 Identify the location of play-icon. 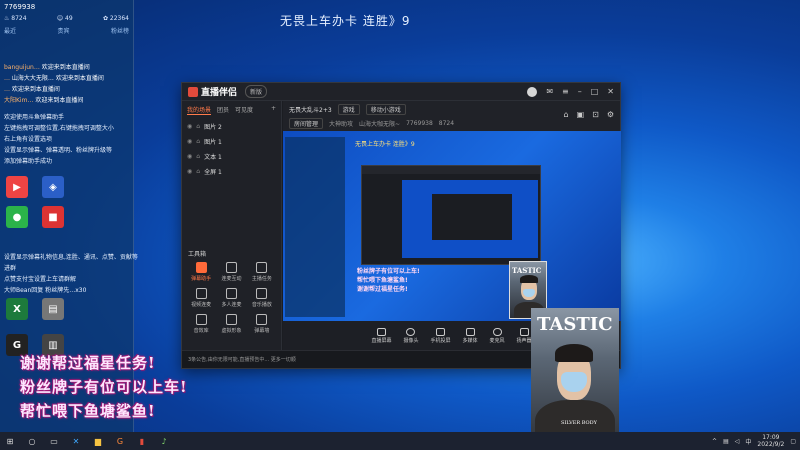
(470, 332).